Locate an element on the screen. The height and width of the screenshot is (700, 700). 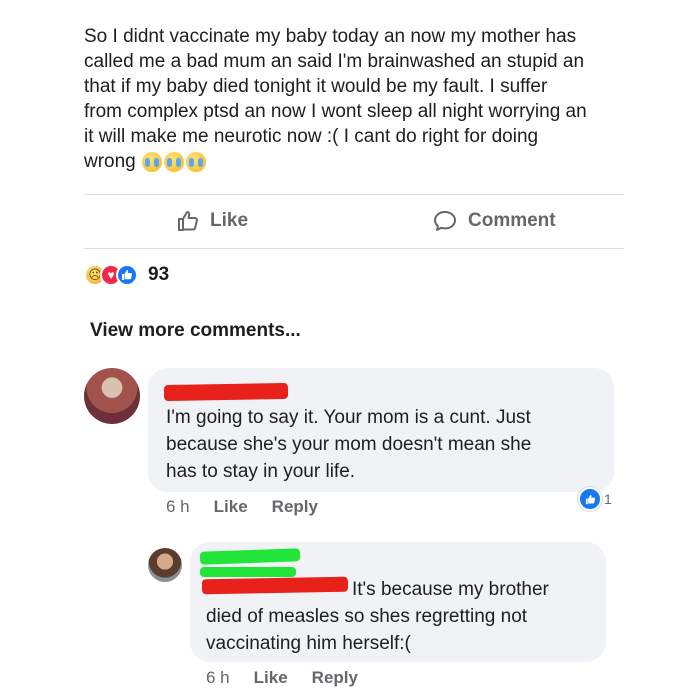
comment-button-label: Comment is located at coordinates (512, 220).